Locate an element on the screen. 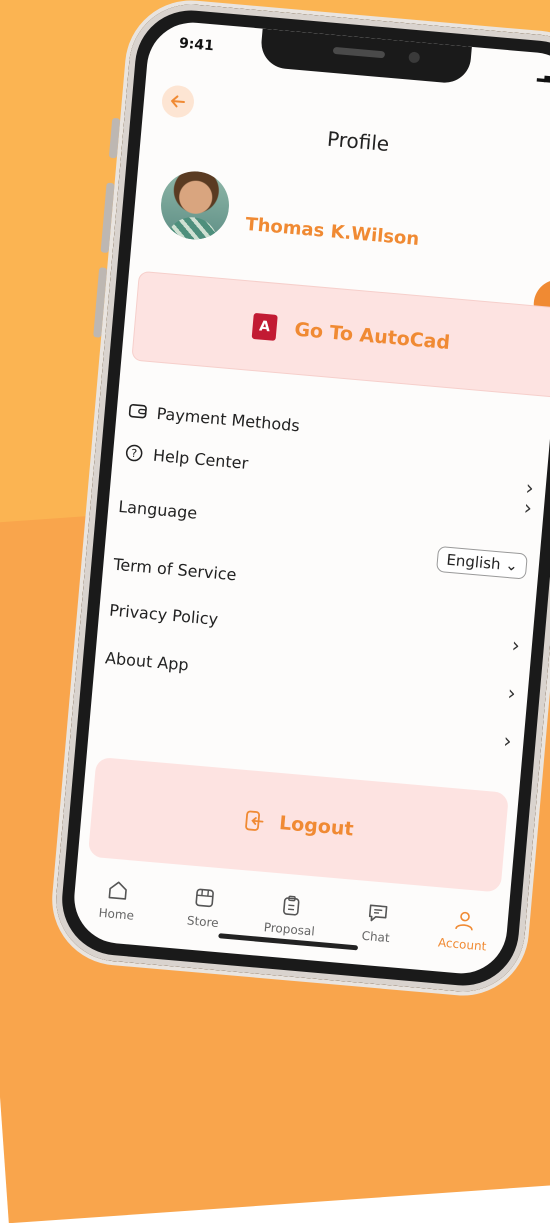 The image size is (550, 1223). logout-button: Logout is located at coordinates (298, 824).